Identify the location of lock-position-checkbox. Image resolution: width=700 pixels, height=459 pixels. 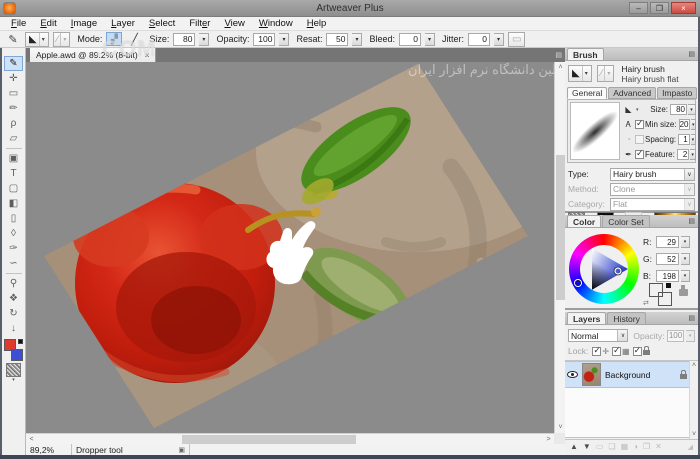
(597, 350).